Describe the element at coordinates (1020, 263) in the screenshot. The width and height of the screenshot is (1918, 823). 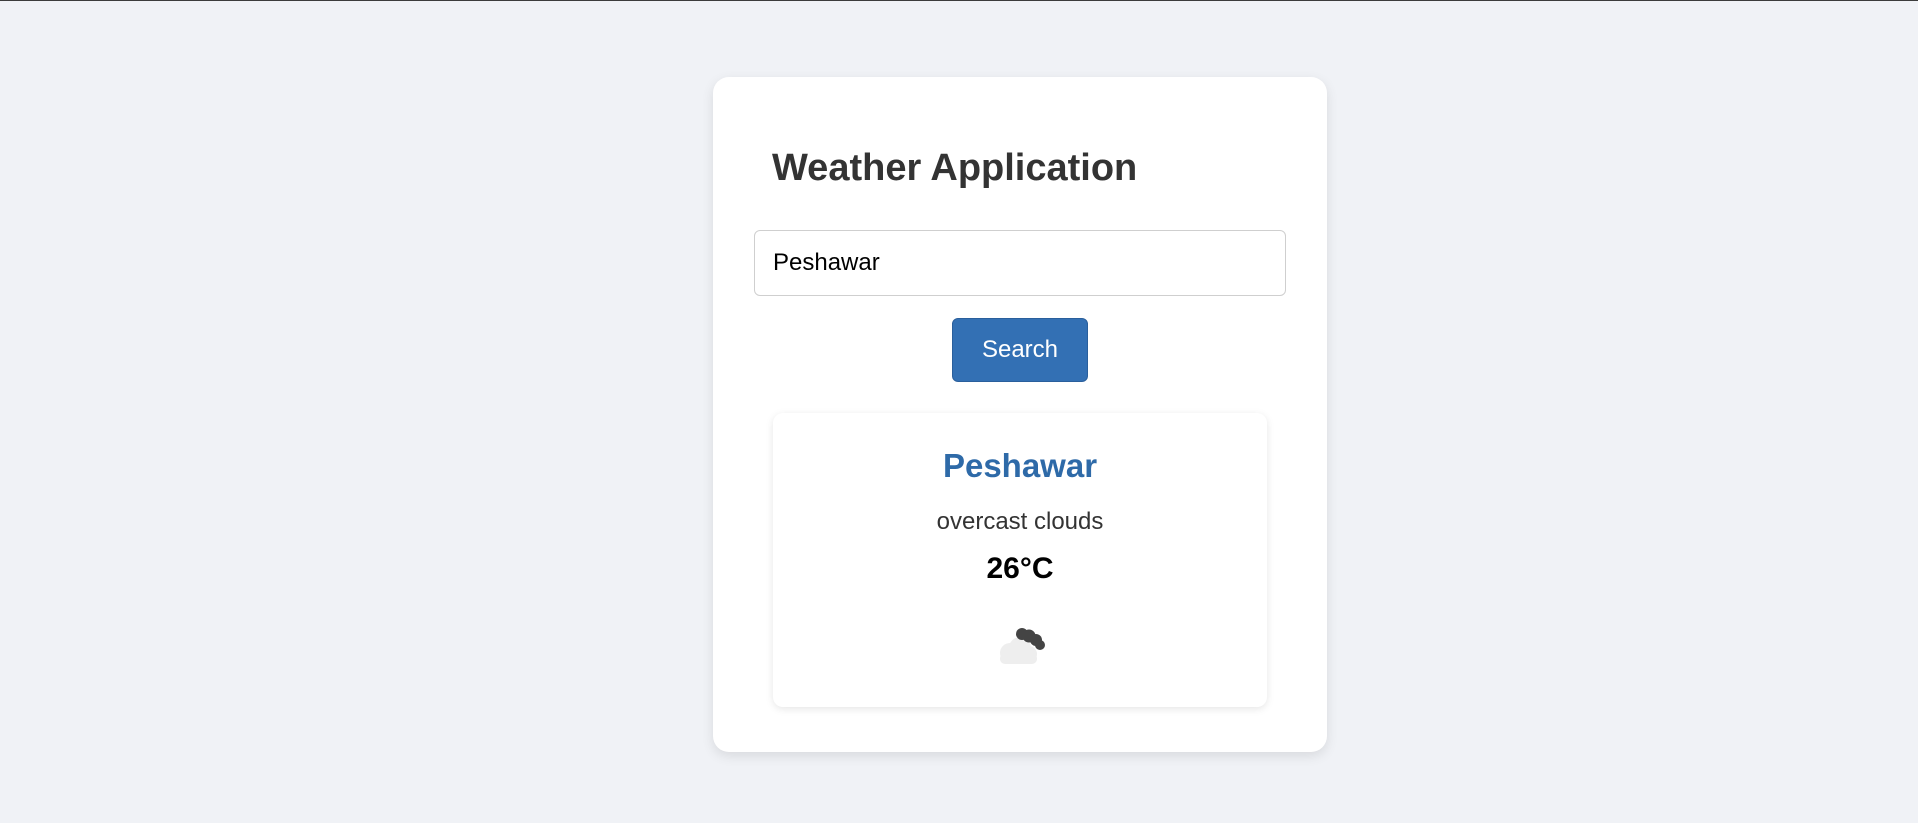
I see `city-search-input` at that location.